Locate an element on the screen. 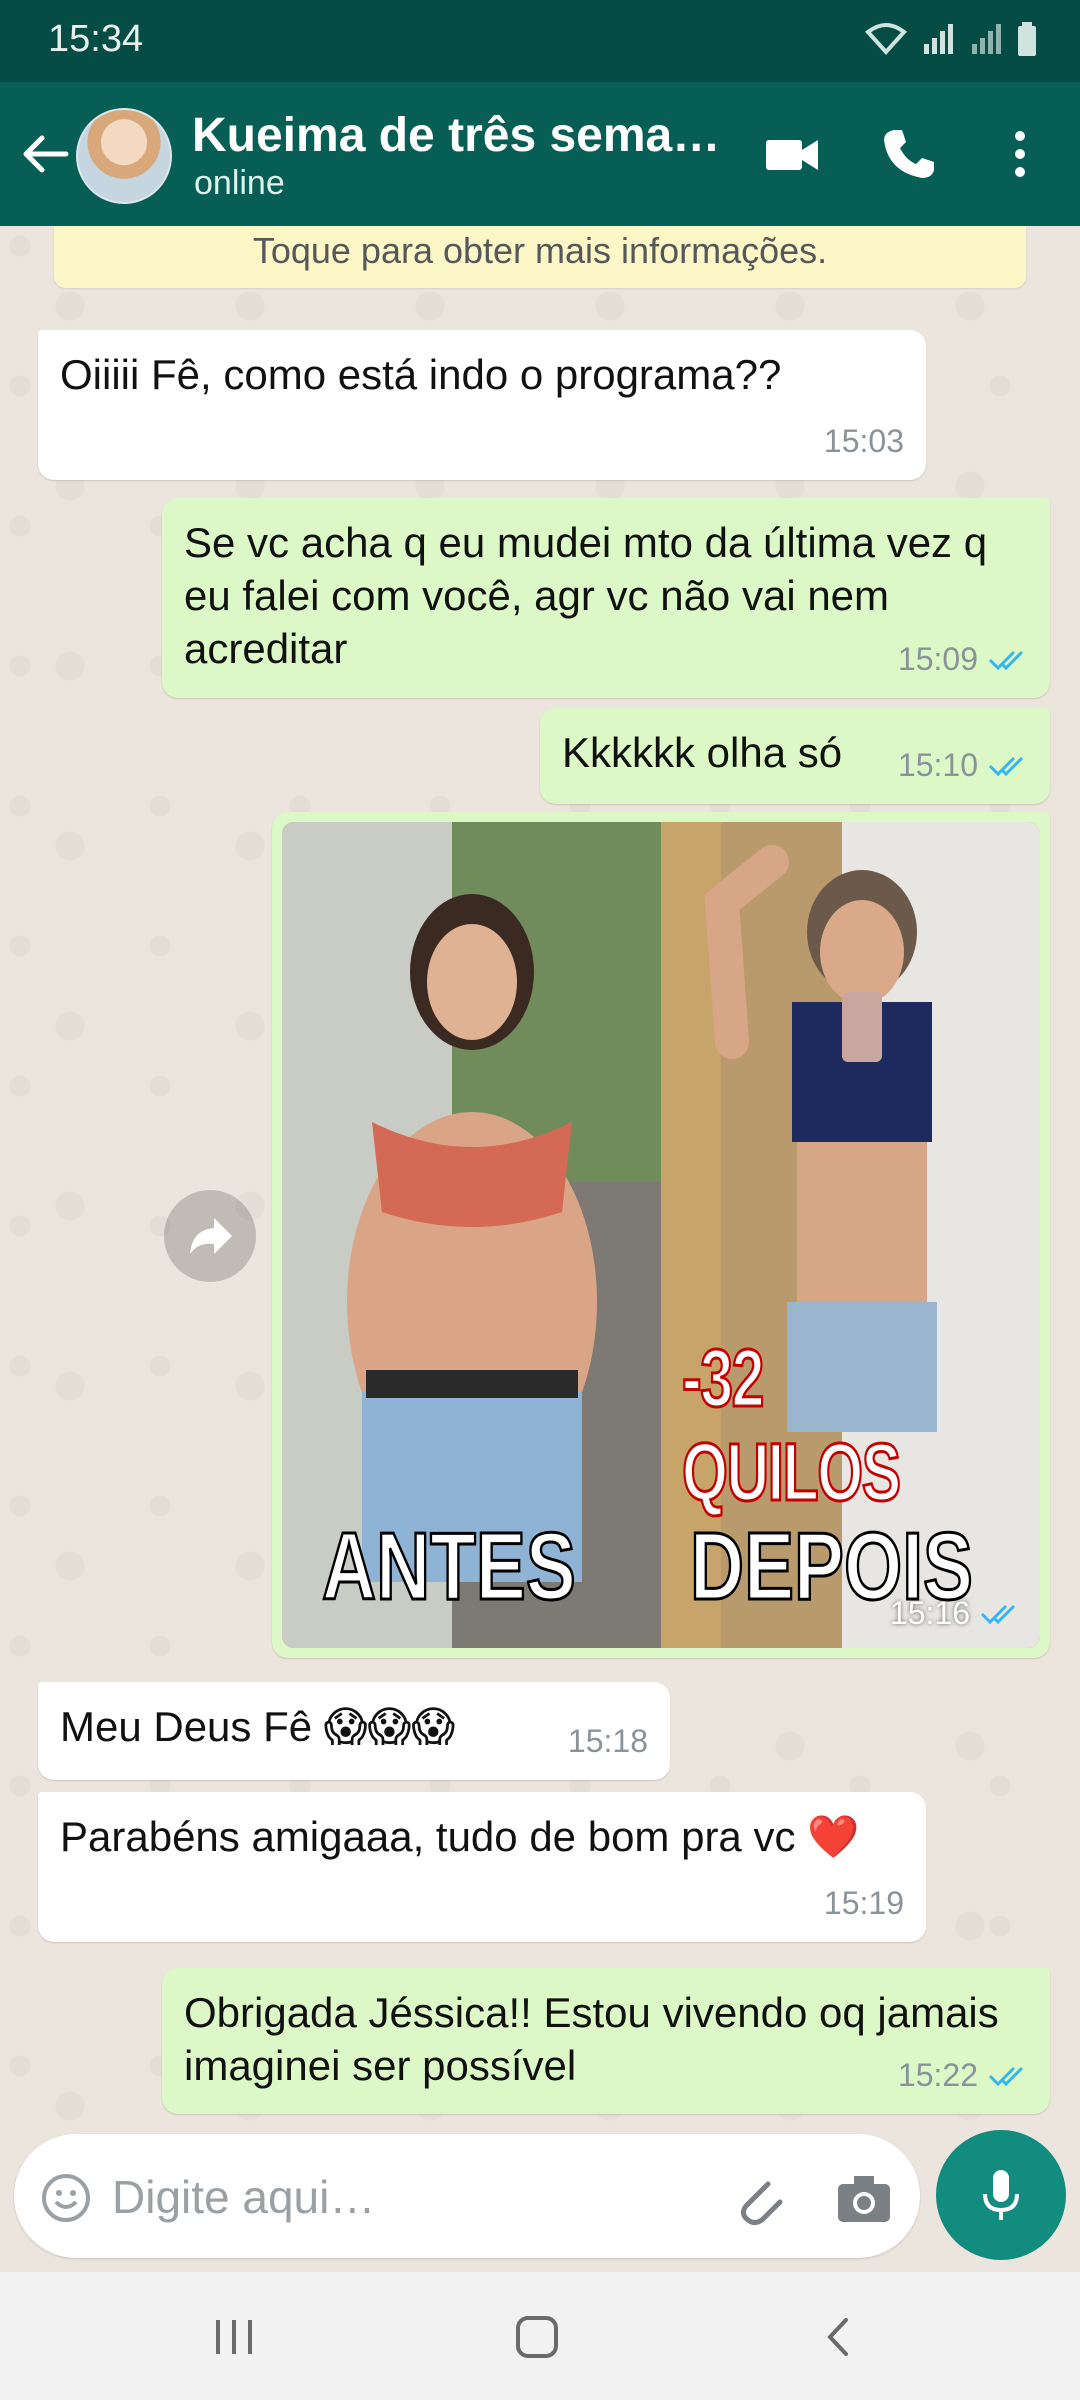 This screenshot has width=1080, height=2400. forward-icon is located at coordinates (211, 1236).